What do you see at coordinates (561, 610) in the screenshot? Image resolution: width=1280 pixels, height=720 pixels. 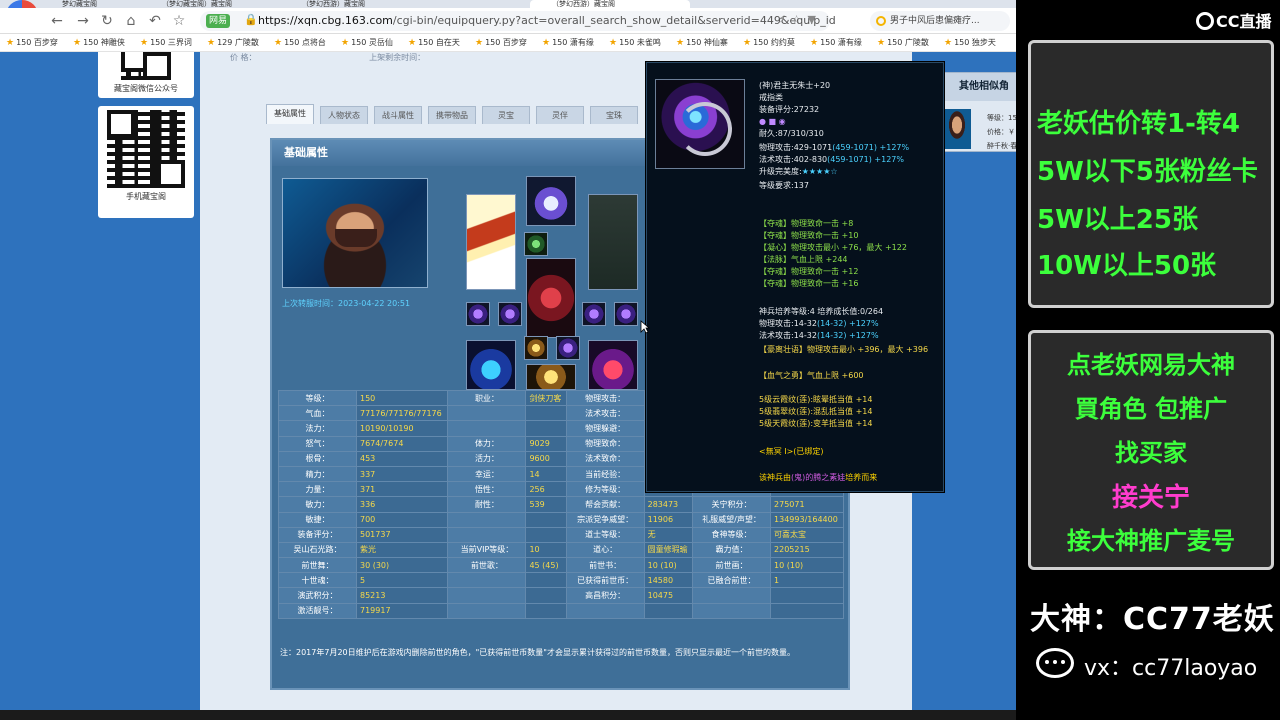 I see `stats-row: 激活靓号： 719917` at bounding box center [561, 610].